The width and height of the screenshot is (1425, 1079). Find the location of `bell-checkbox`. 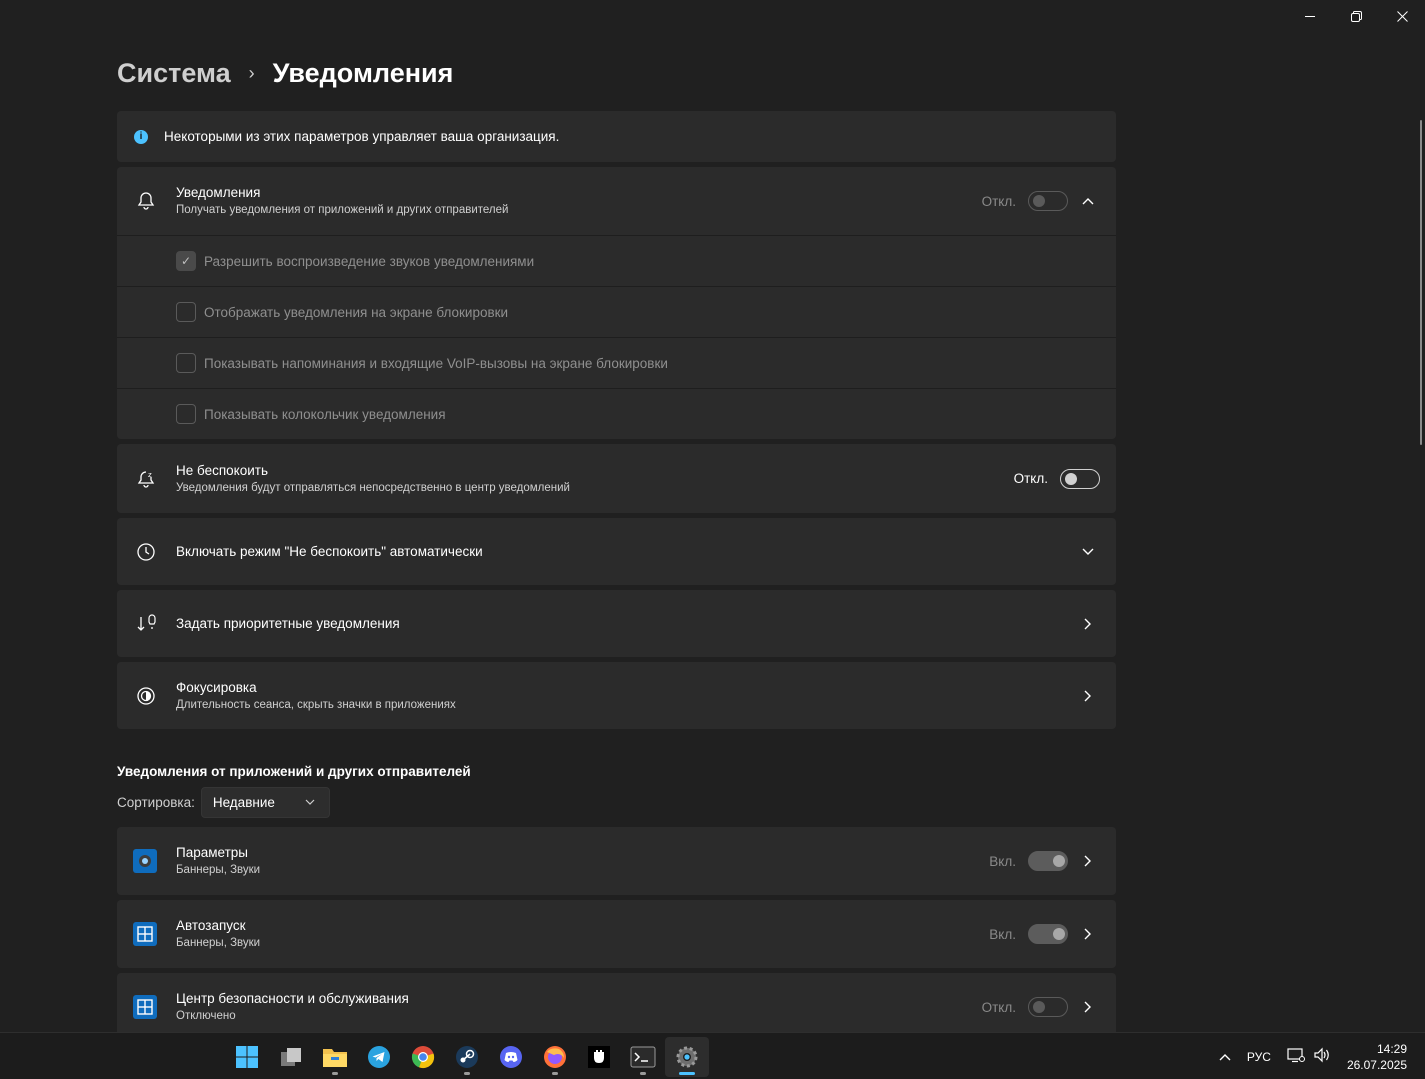

bell-checkbox is located at coordinates (186, 414).